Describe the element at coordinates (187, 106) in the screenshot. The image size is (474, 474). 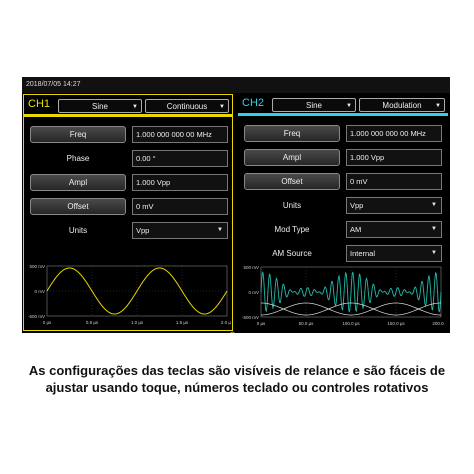
I see `ch1-mode-select: Continuous ▼` at that location.